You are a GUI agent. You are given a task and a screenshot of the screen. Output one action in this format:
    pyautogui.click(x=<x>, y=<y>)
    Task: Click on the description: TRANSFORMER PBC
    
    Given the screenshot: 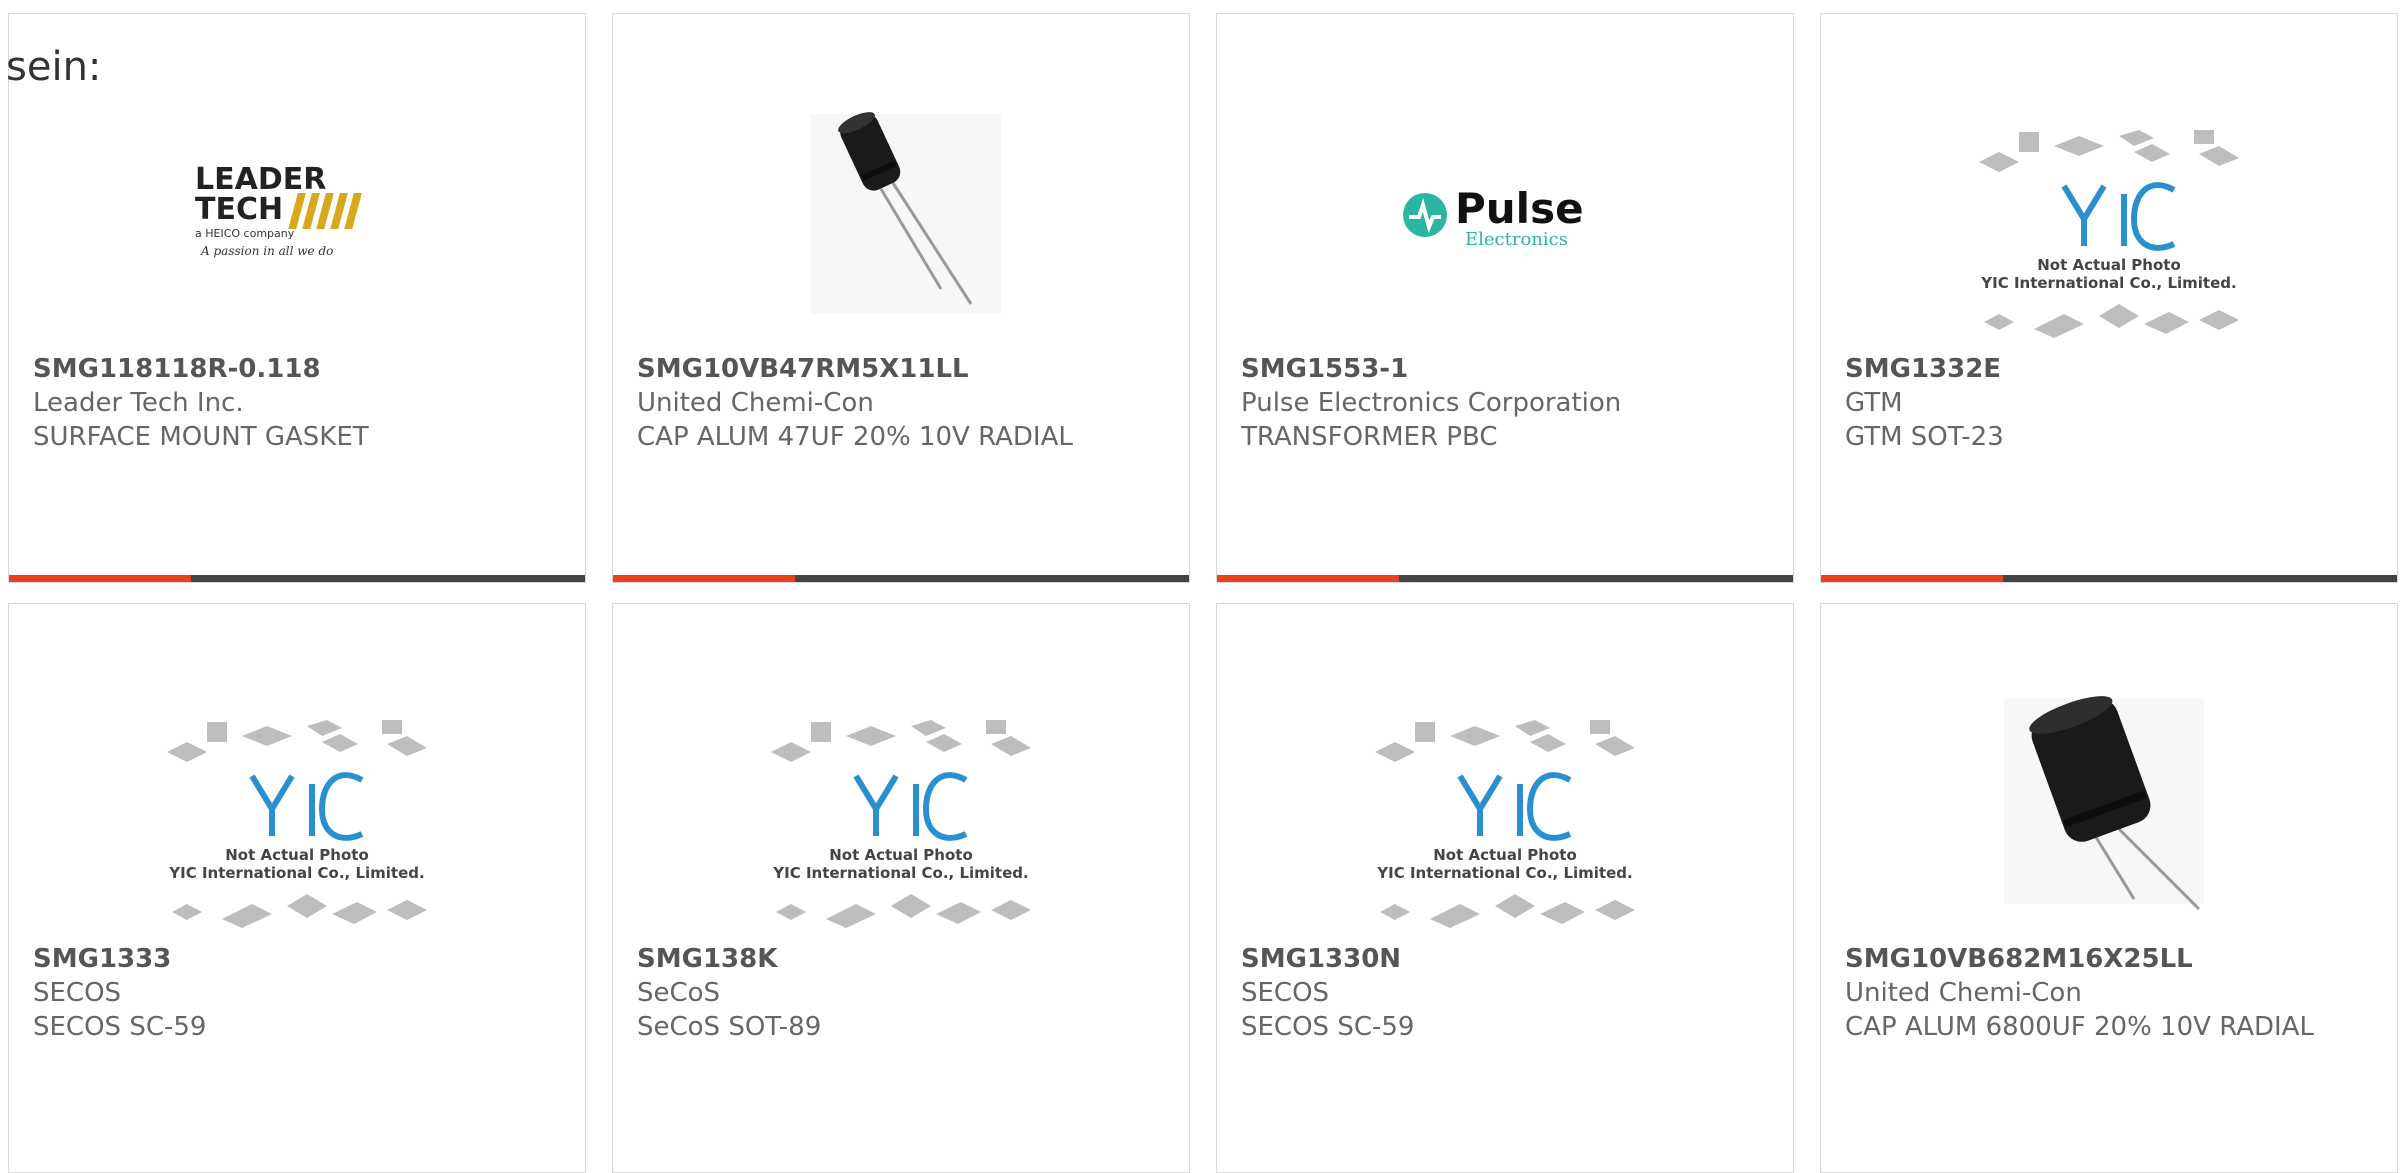 What is the action you would take?
    pyautogui.click(x=1369, y=437)
    